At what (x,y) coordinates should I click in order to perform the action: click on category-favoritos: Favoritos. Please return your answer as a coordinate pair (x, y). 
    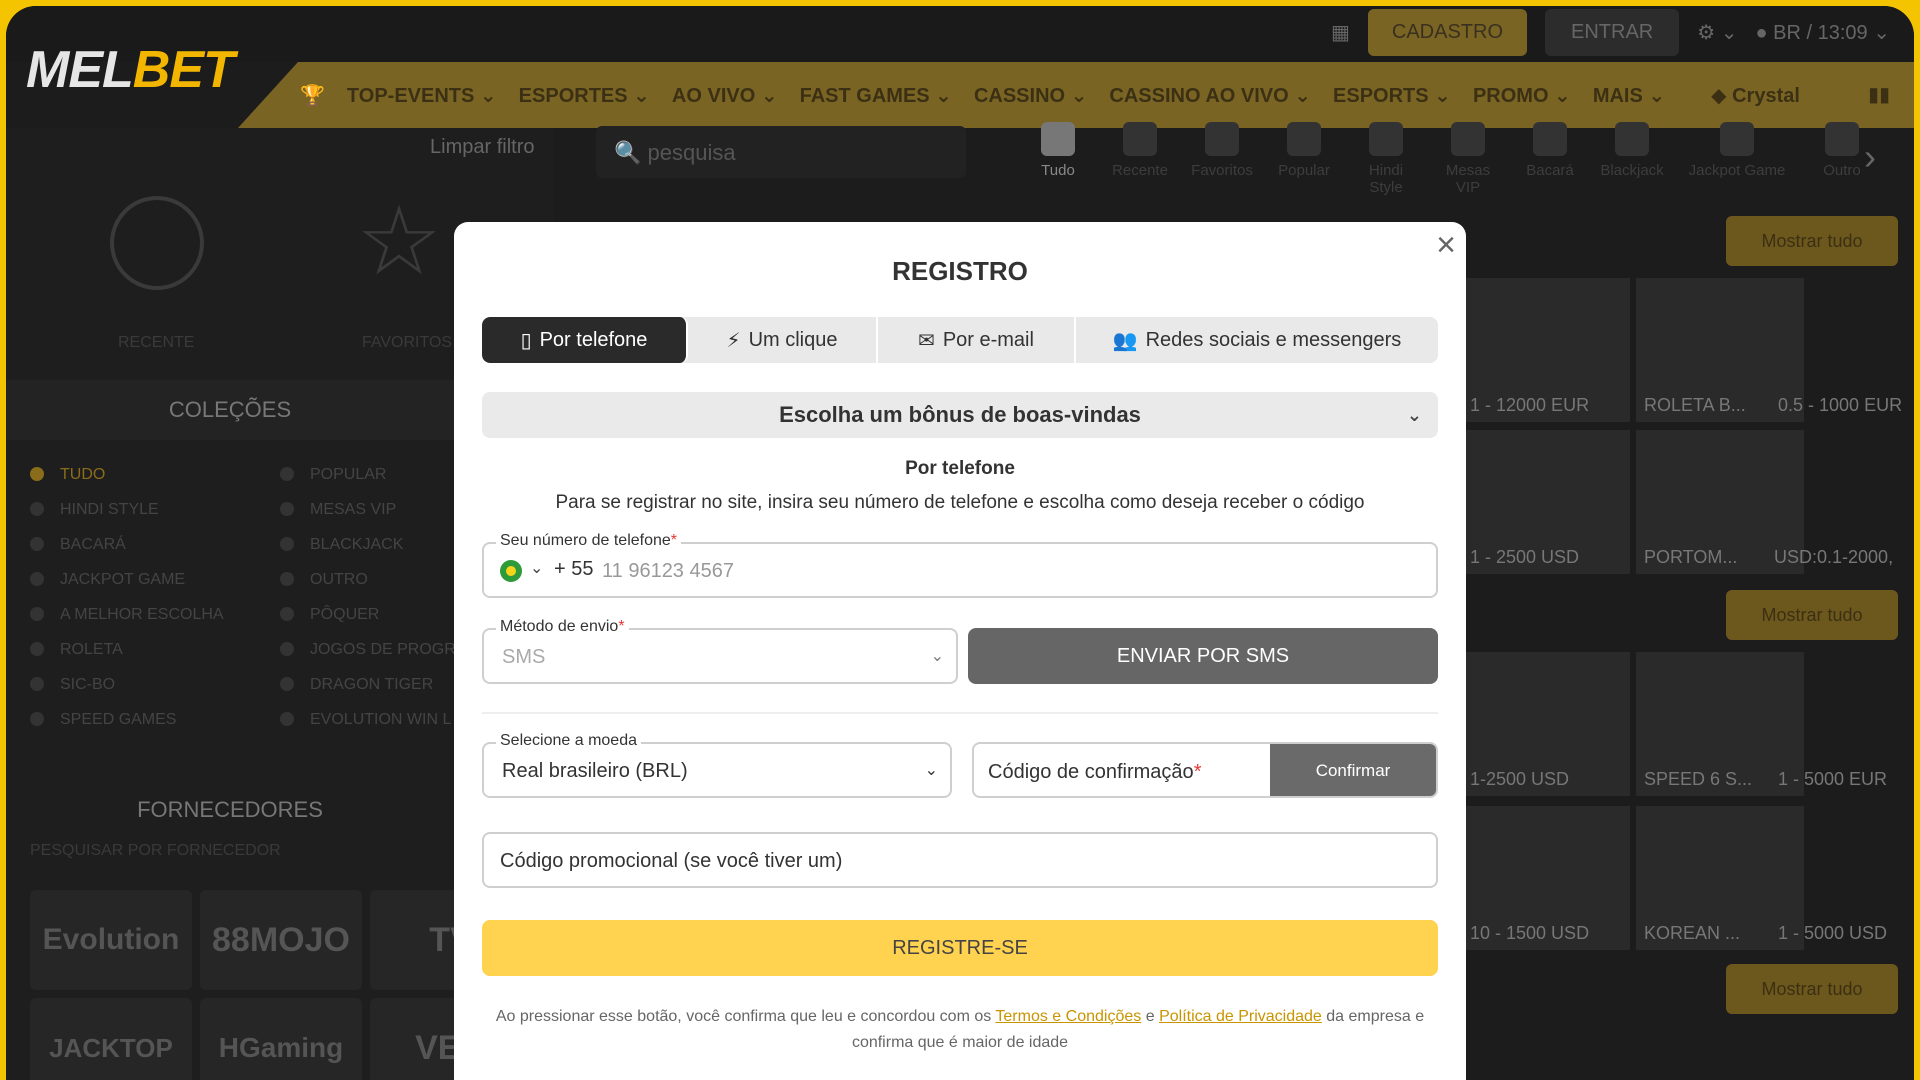
    Looking at the image, I should click on (1222, 159).